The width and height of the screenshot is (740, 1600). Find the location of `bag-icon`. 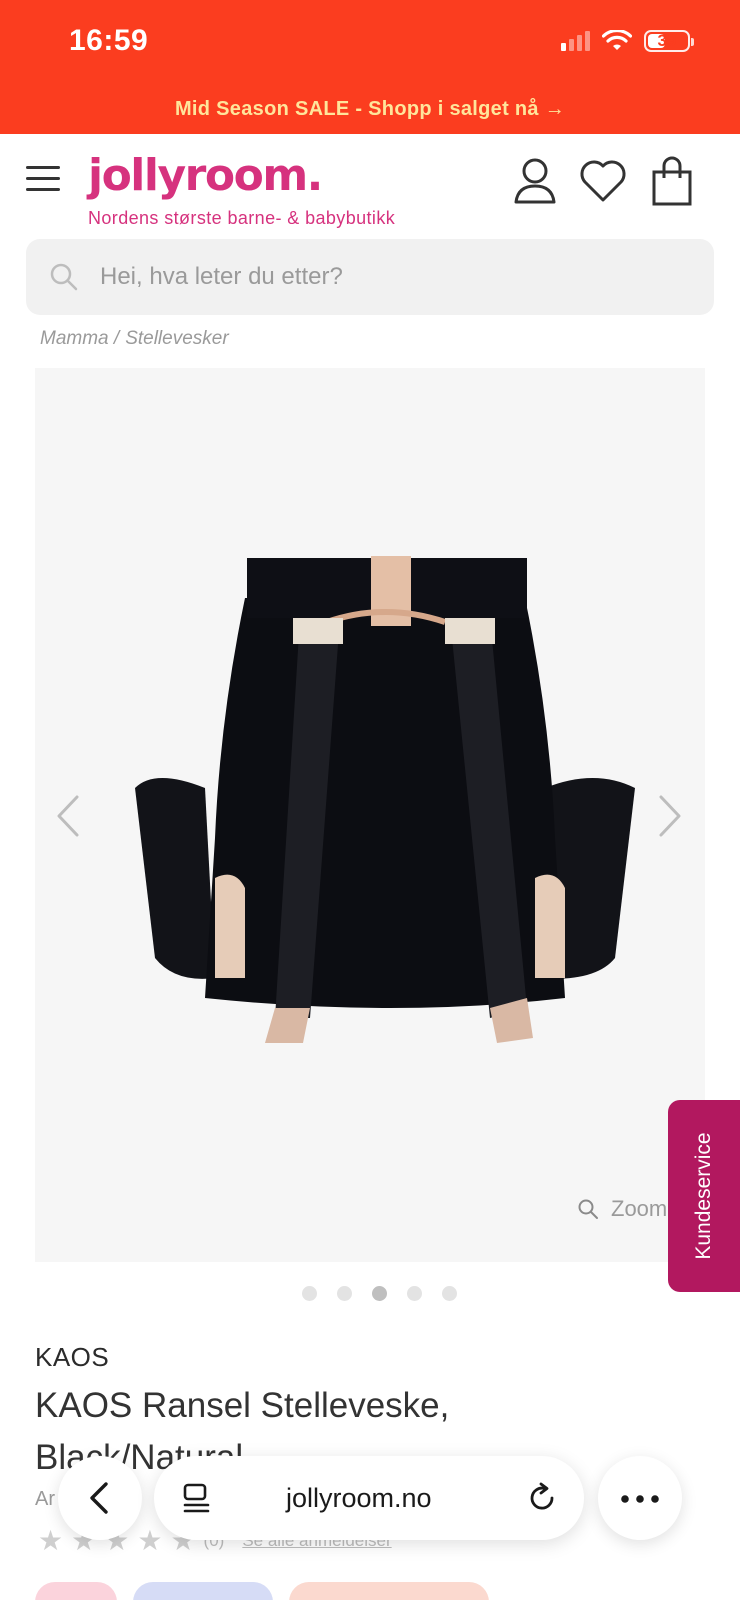

bag-icon is located at coordinates (672, 181).